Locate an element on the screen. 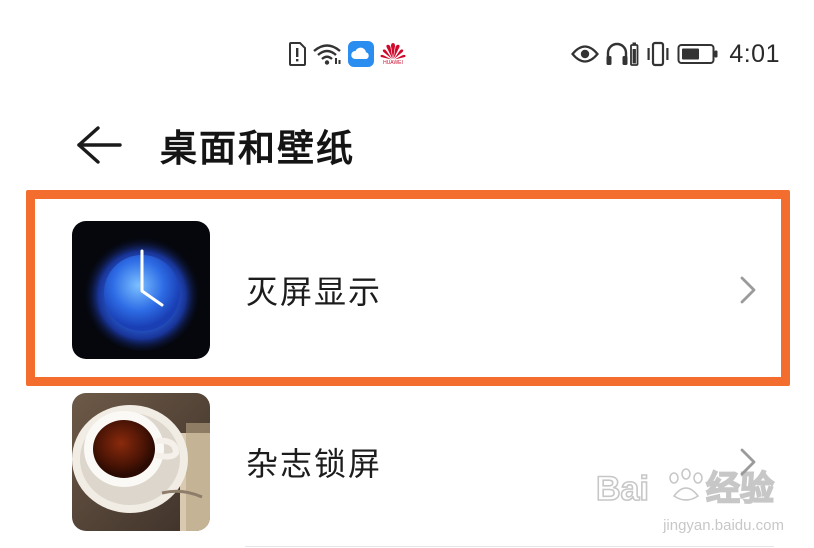 This screenshot has width=814, height=548. back-button is located at coordinates (100, 145).